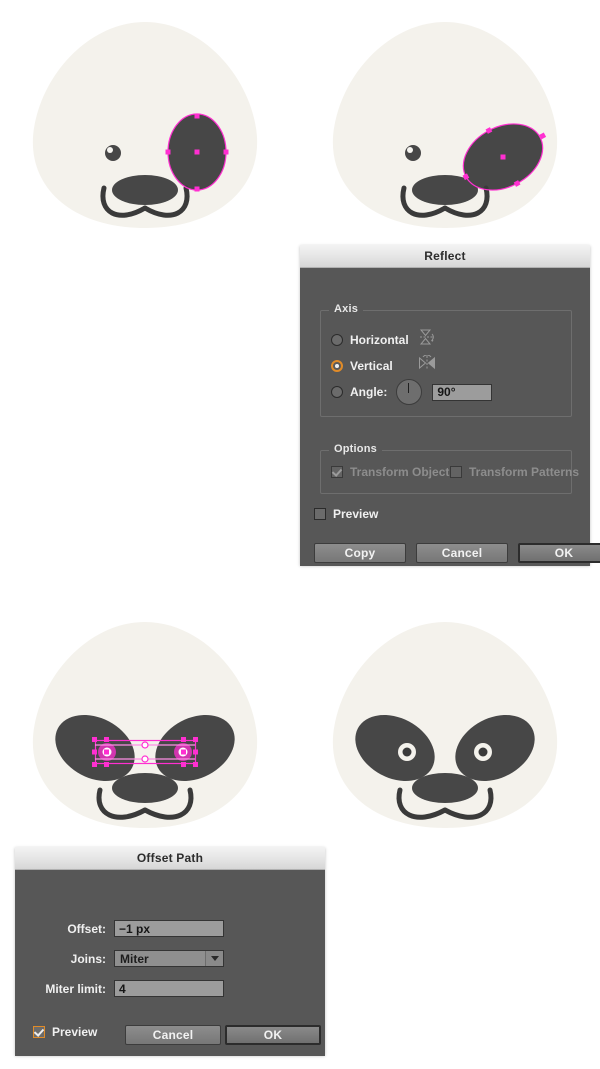 Image resolution: width=600 pixels, height=1069 pixels. I want to click on miter-limit-label: Miter limit:, so click(75, 988).